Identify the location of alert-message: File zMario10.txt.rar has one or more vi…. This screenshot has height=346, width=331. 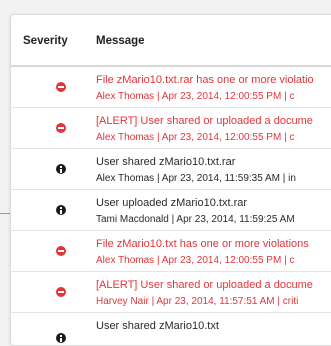
(205, 80).